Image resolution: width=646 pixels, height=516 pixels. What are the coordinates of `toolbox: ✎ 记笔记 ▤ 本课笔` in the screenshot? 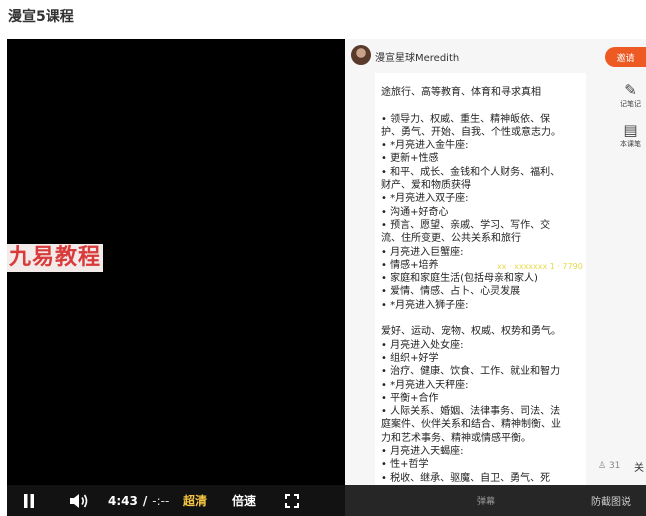 It's located at (630, 121).